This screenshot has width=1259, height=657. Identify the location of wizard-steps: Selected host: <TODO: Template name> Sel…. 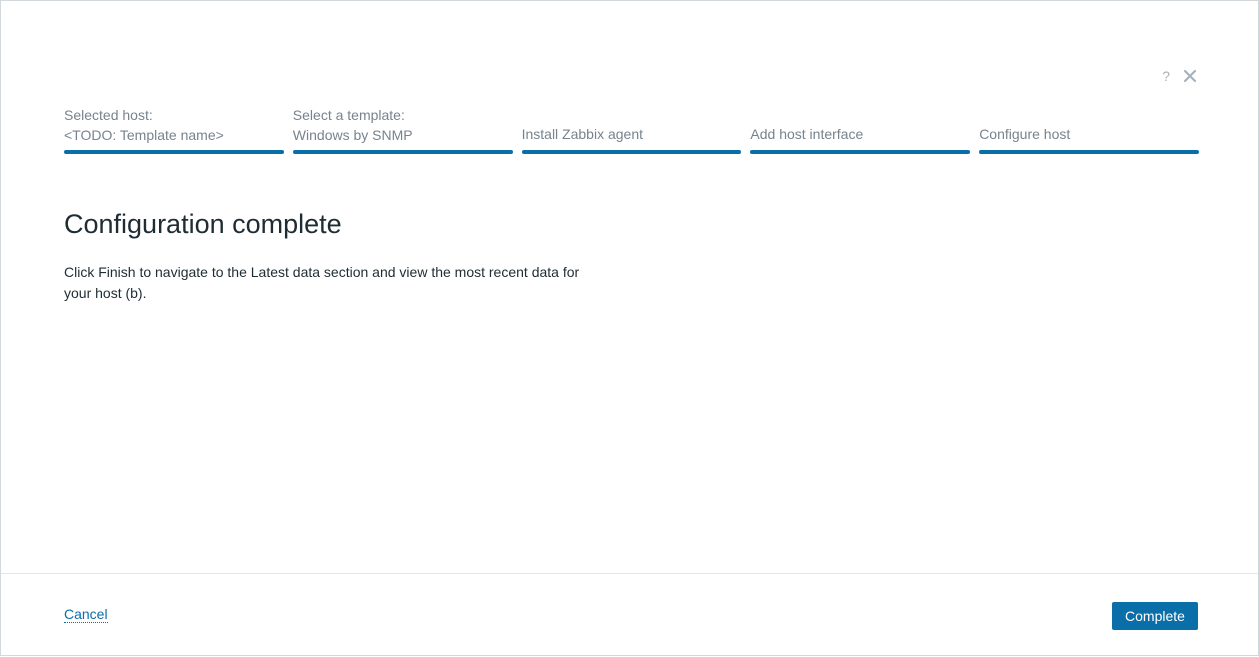
(631, 129).